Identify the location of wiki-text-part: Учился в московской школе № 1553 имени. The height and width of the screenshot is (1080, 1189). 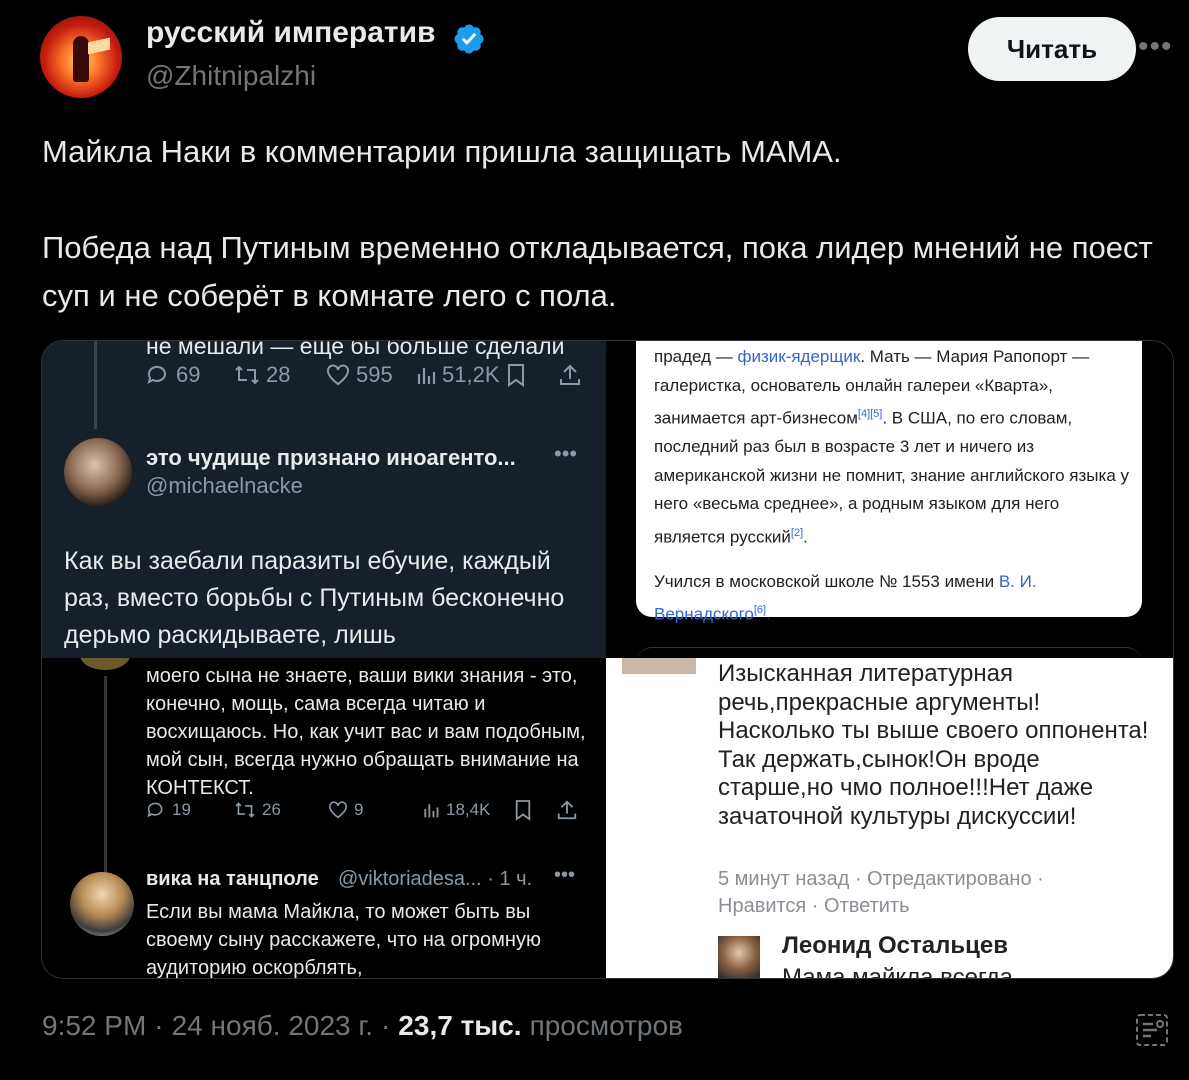
(826, 581).